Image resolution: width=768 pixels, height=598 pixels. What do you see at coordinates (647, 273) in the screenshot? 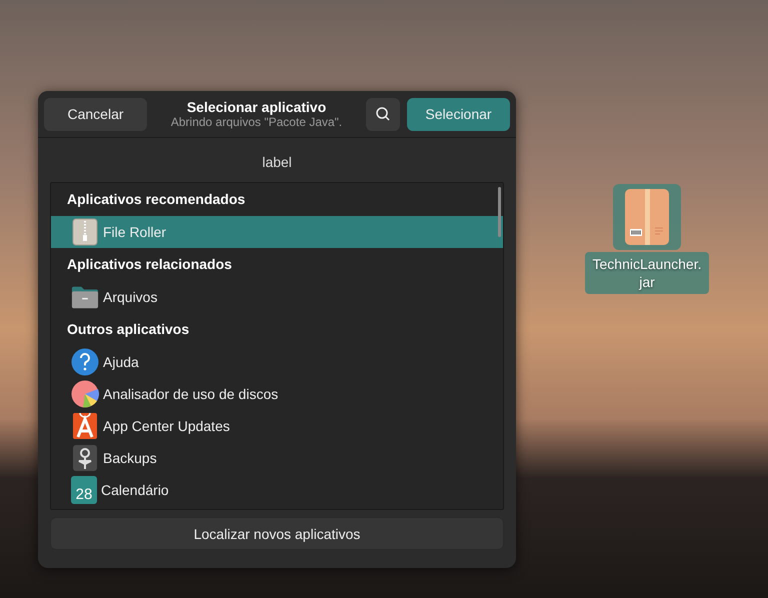
I see `file-name: TechnicLauncher. jar` at bounding box center [647, 273].